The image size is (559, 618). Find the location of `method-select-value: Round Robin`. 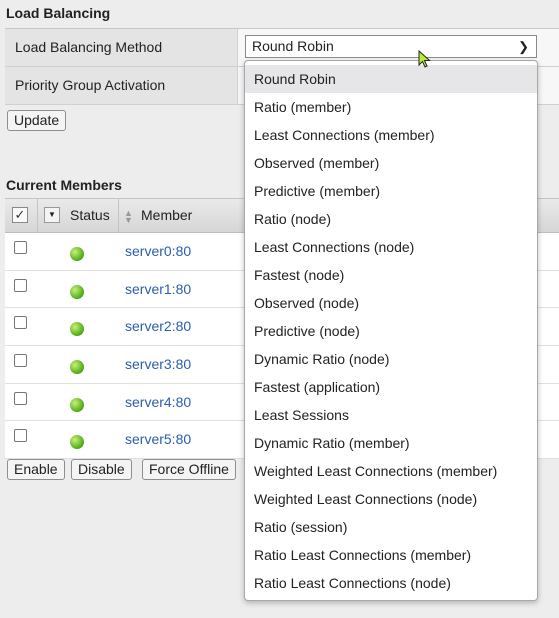

method-select-value: Round Robin is located at coordinates (293, 46).